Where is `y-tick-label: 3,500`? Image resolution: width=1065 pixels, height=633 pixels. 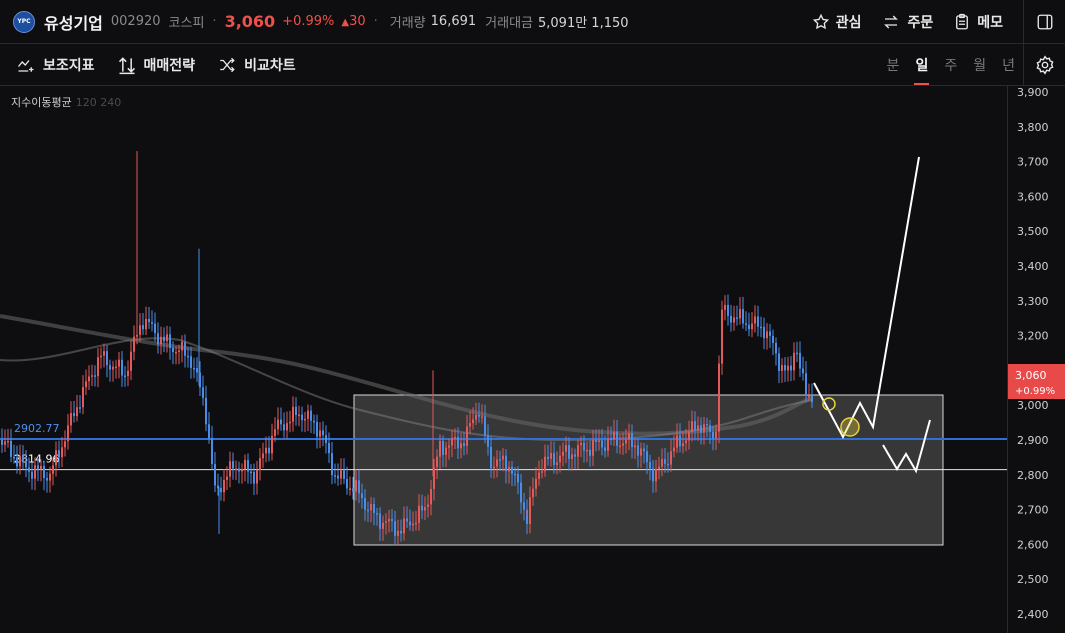
y-tick-label: 3,500 is located at coordinates (1033, 231).